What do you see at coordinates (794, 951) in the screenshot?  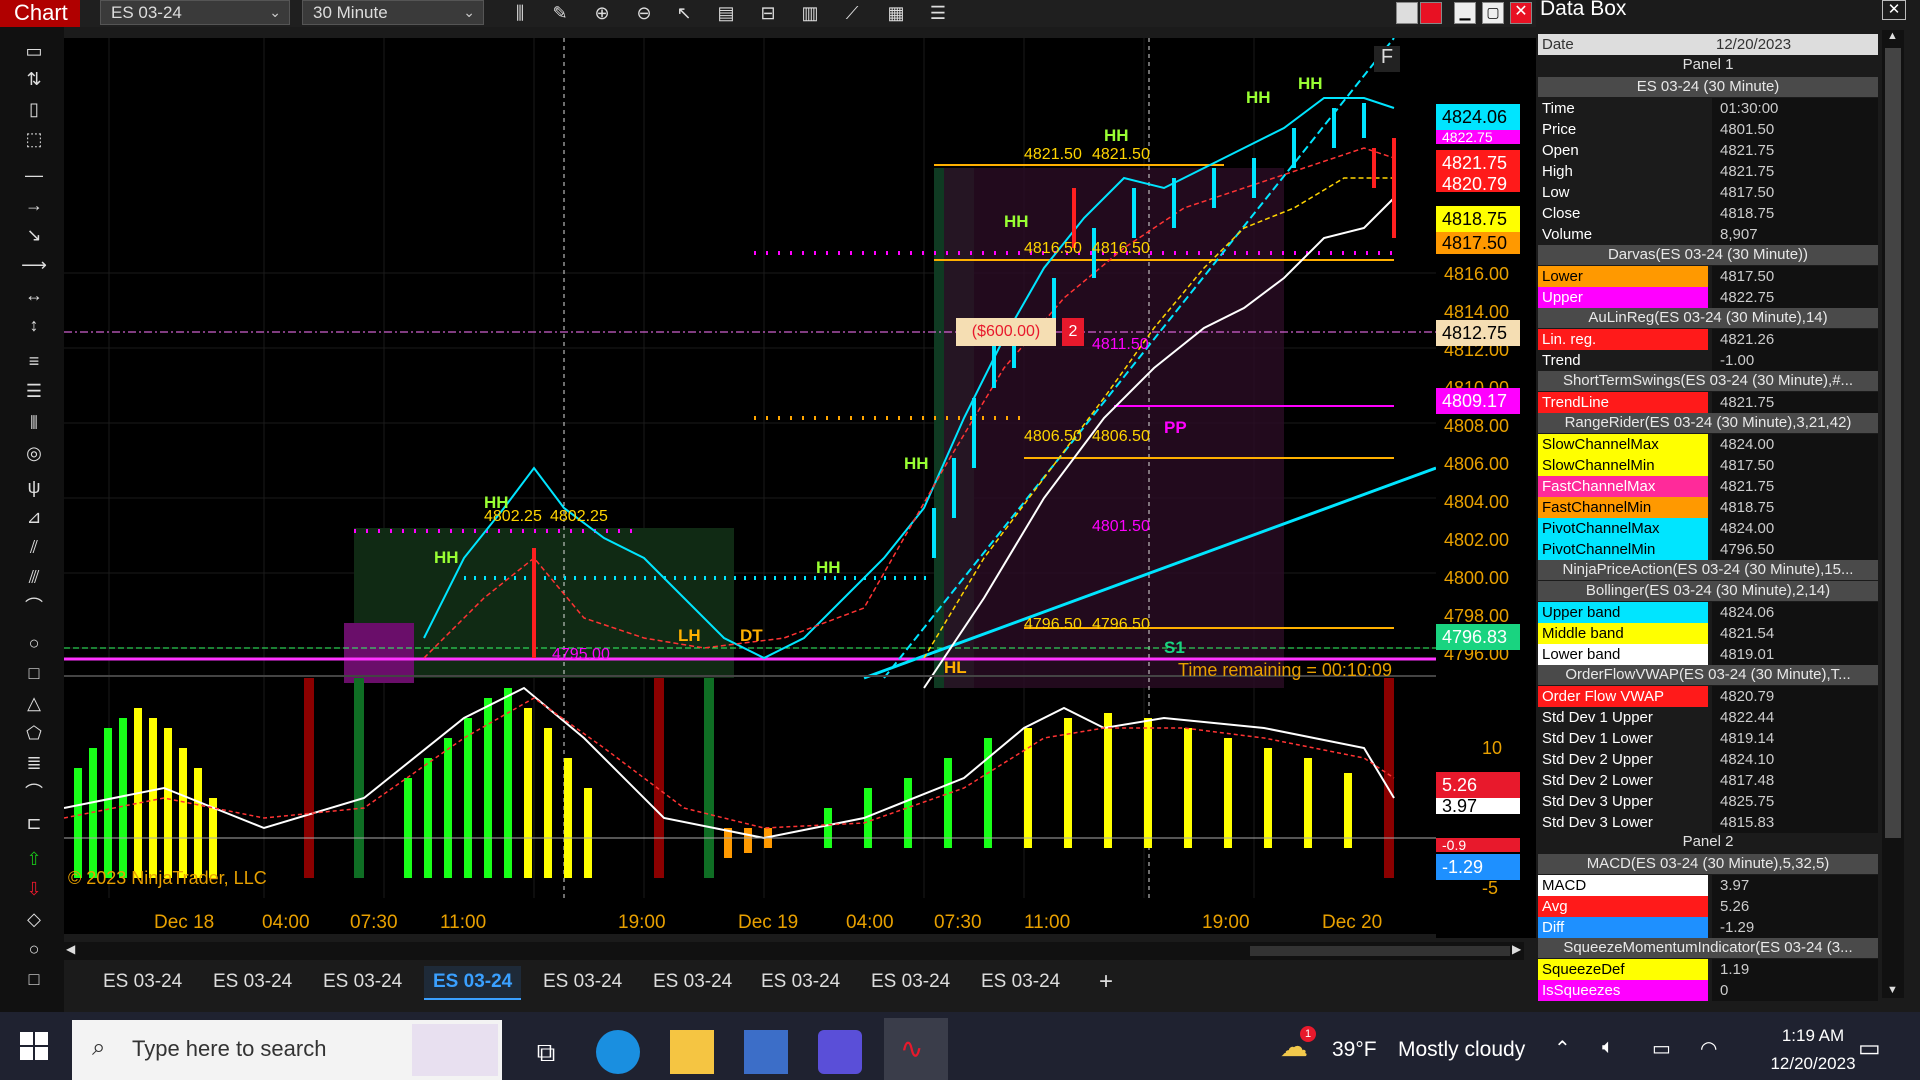 I see `chart-scrollbar: ◀ ▶` at bounding box center [794, 951].